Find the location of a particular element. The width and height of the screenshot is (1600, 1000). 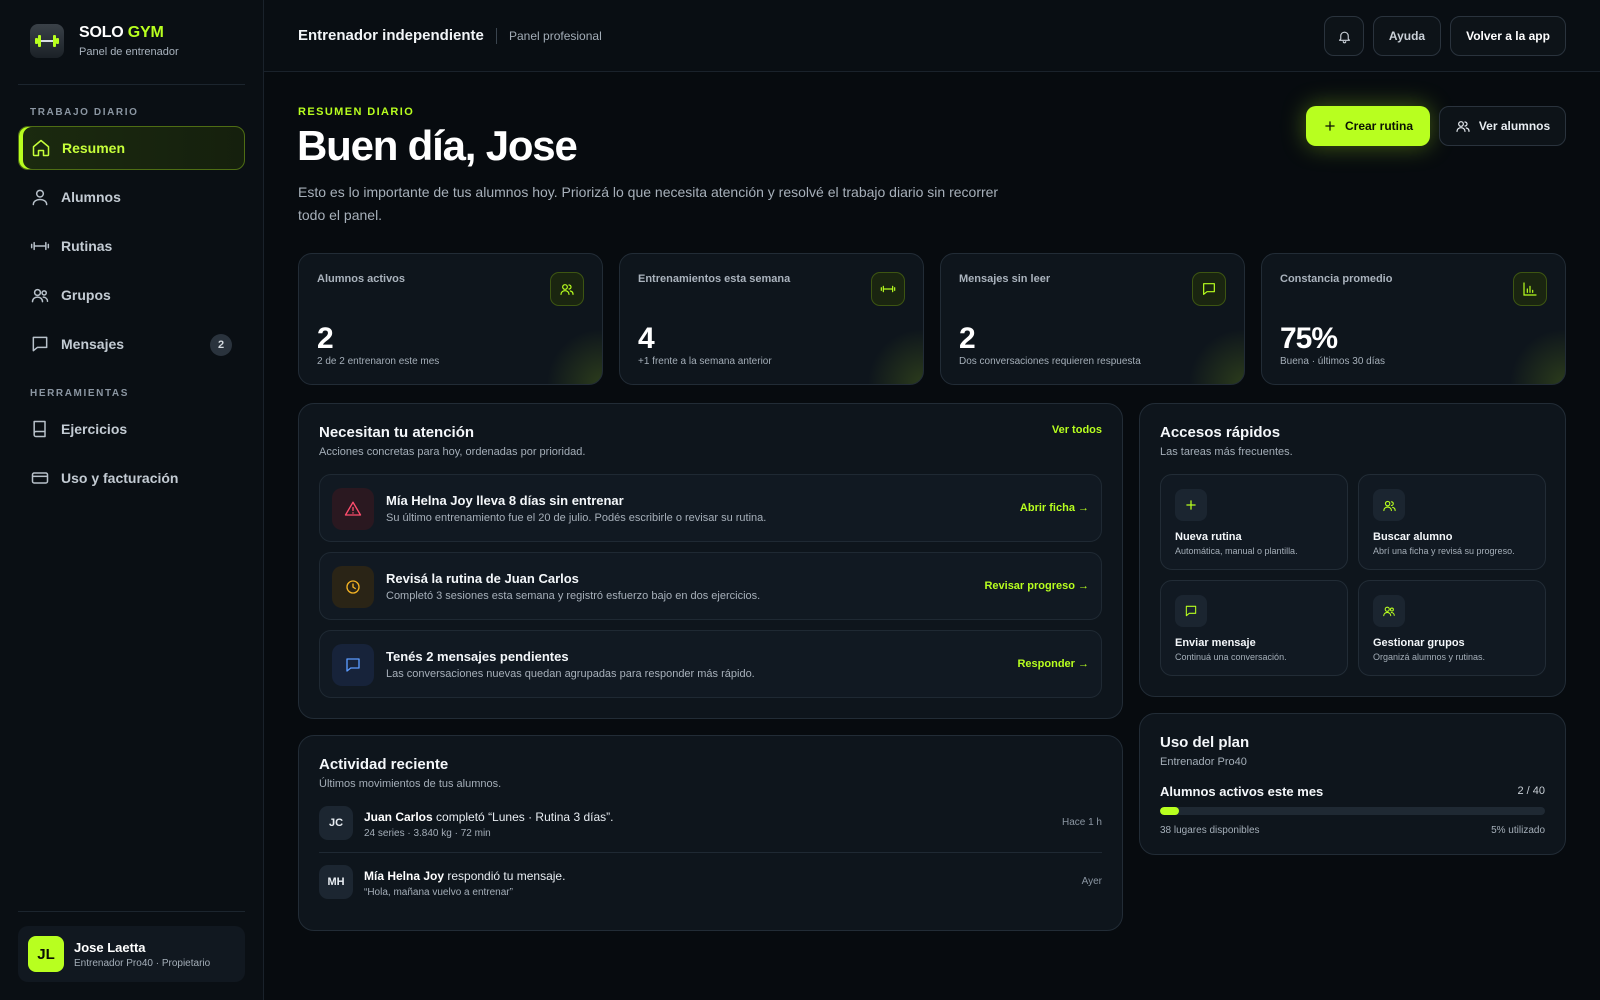

attention-title: Mía Helna Joy lleva 8 días sin entrenar is located at coordinates (505, 500).